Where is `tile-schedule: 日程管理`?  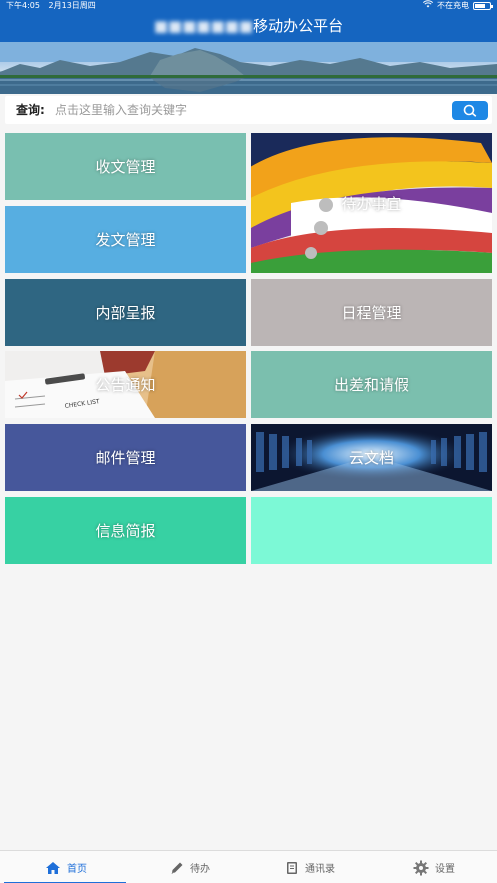 tile-schedule: 日程管理 is located at coordinates (371, 312).